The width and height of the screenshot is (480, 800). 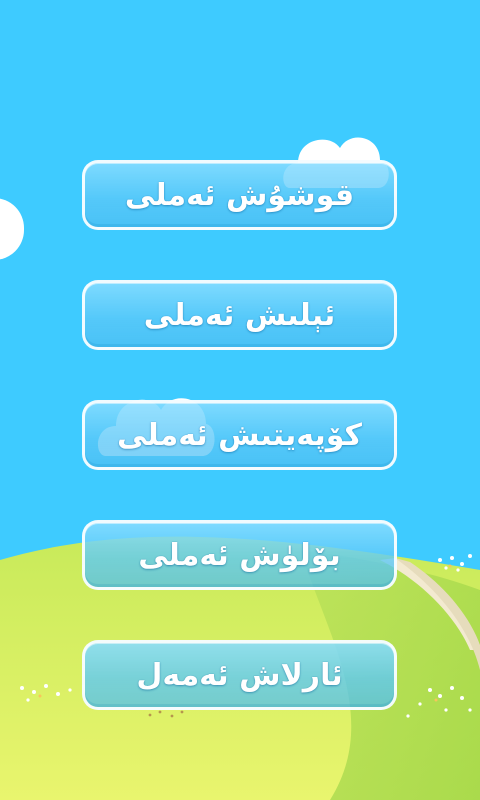 I want to click on multiplication-label: كۆپەيتىش ئەملى, so click(x=239, y=435).